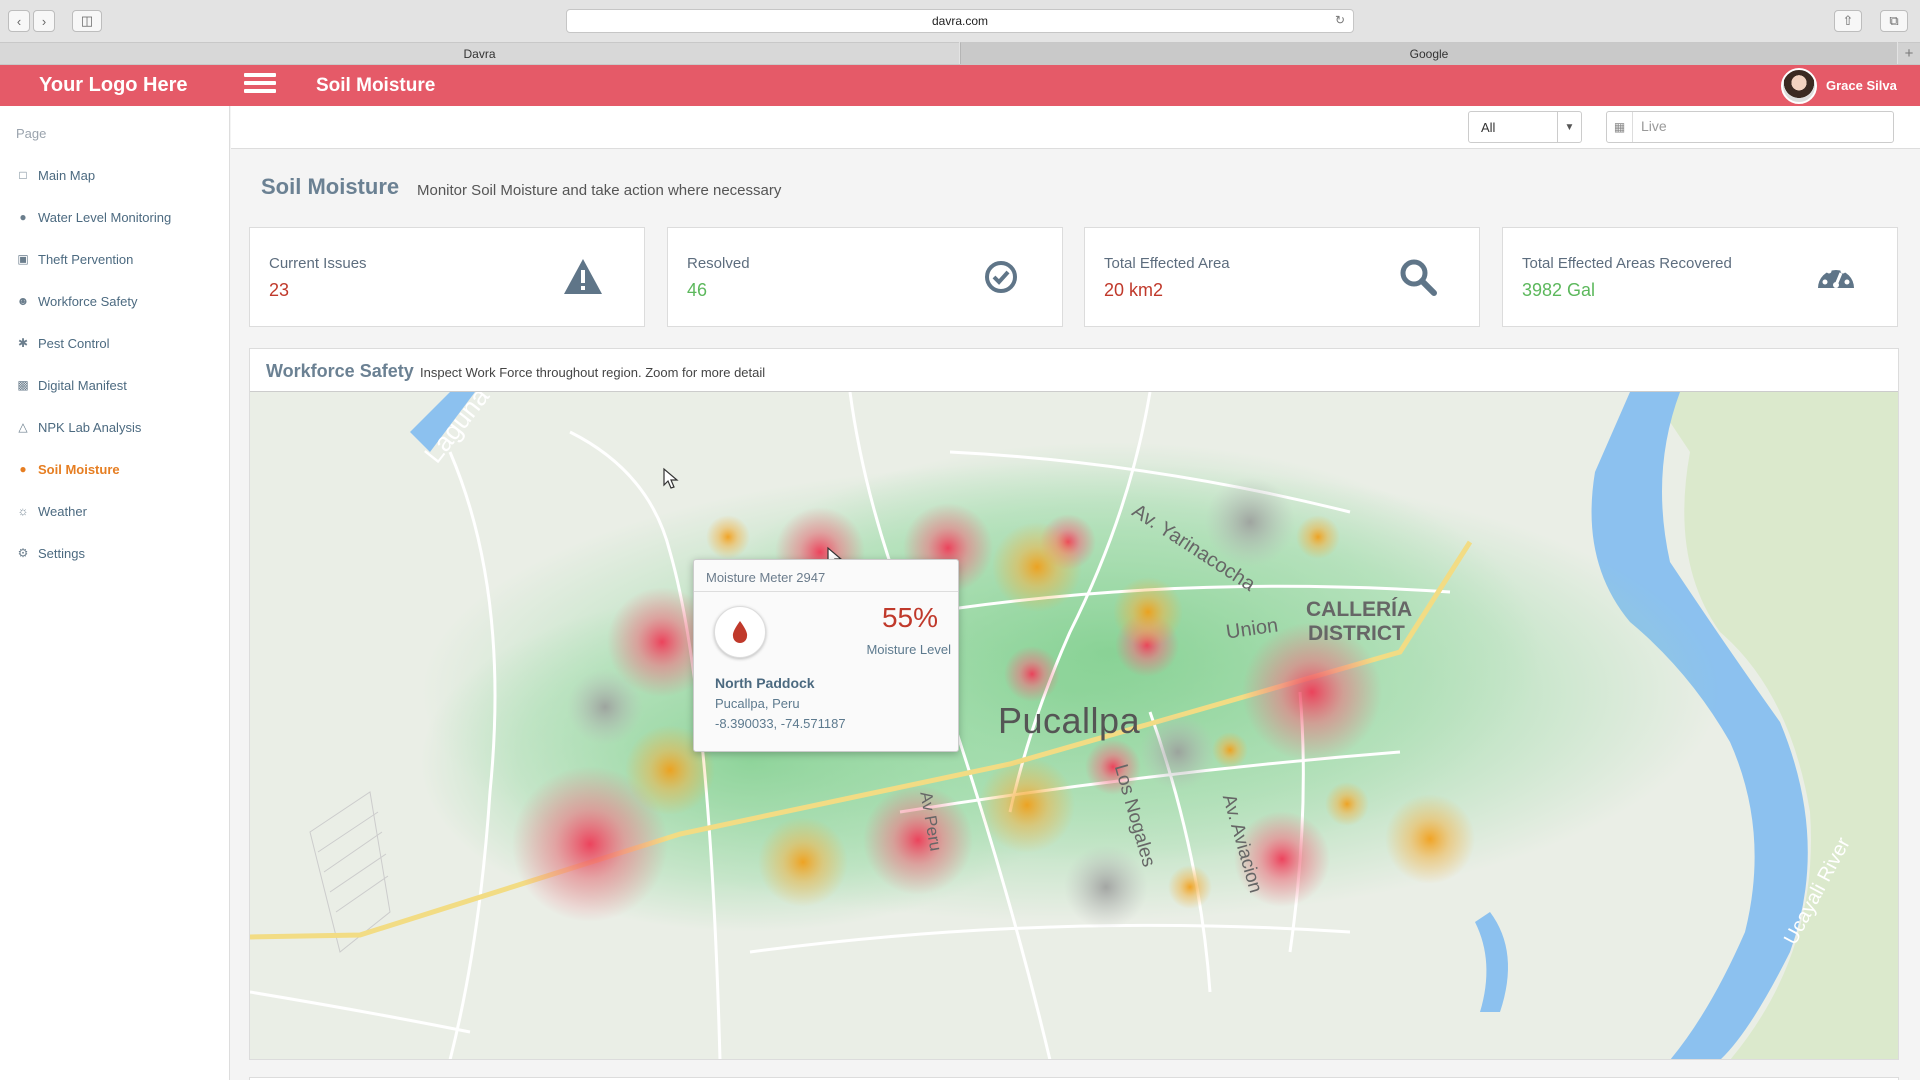 This screenshot has height=1080, width=1920. I want to click on sidebar-item-main-map: □ Main Map, so click(54, 175).